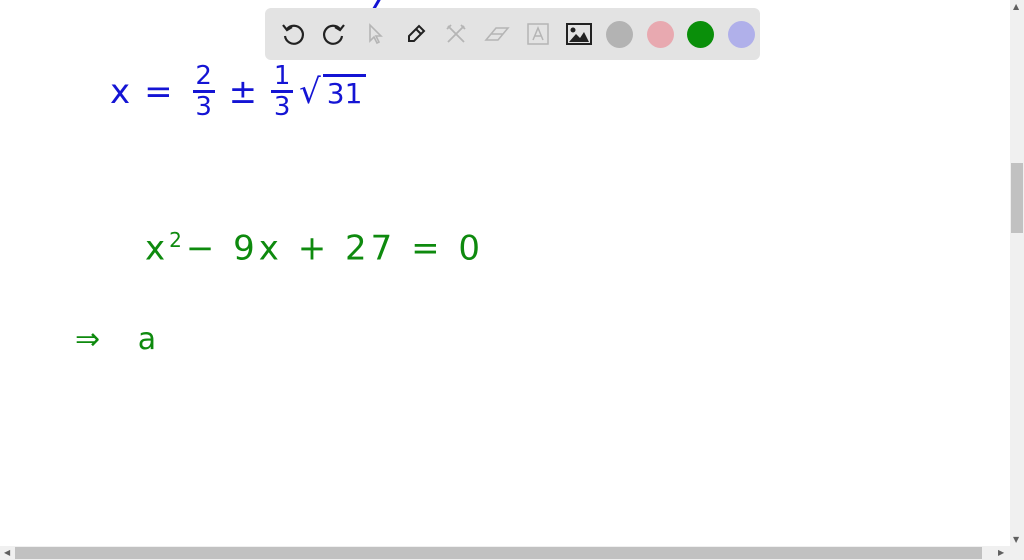  What do you see at coordinates (335, 248) in the screenshot?
I see `equation-rest: − 9x + 27 = 0` at bounding box center [335, 248].